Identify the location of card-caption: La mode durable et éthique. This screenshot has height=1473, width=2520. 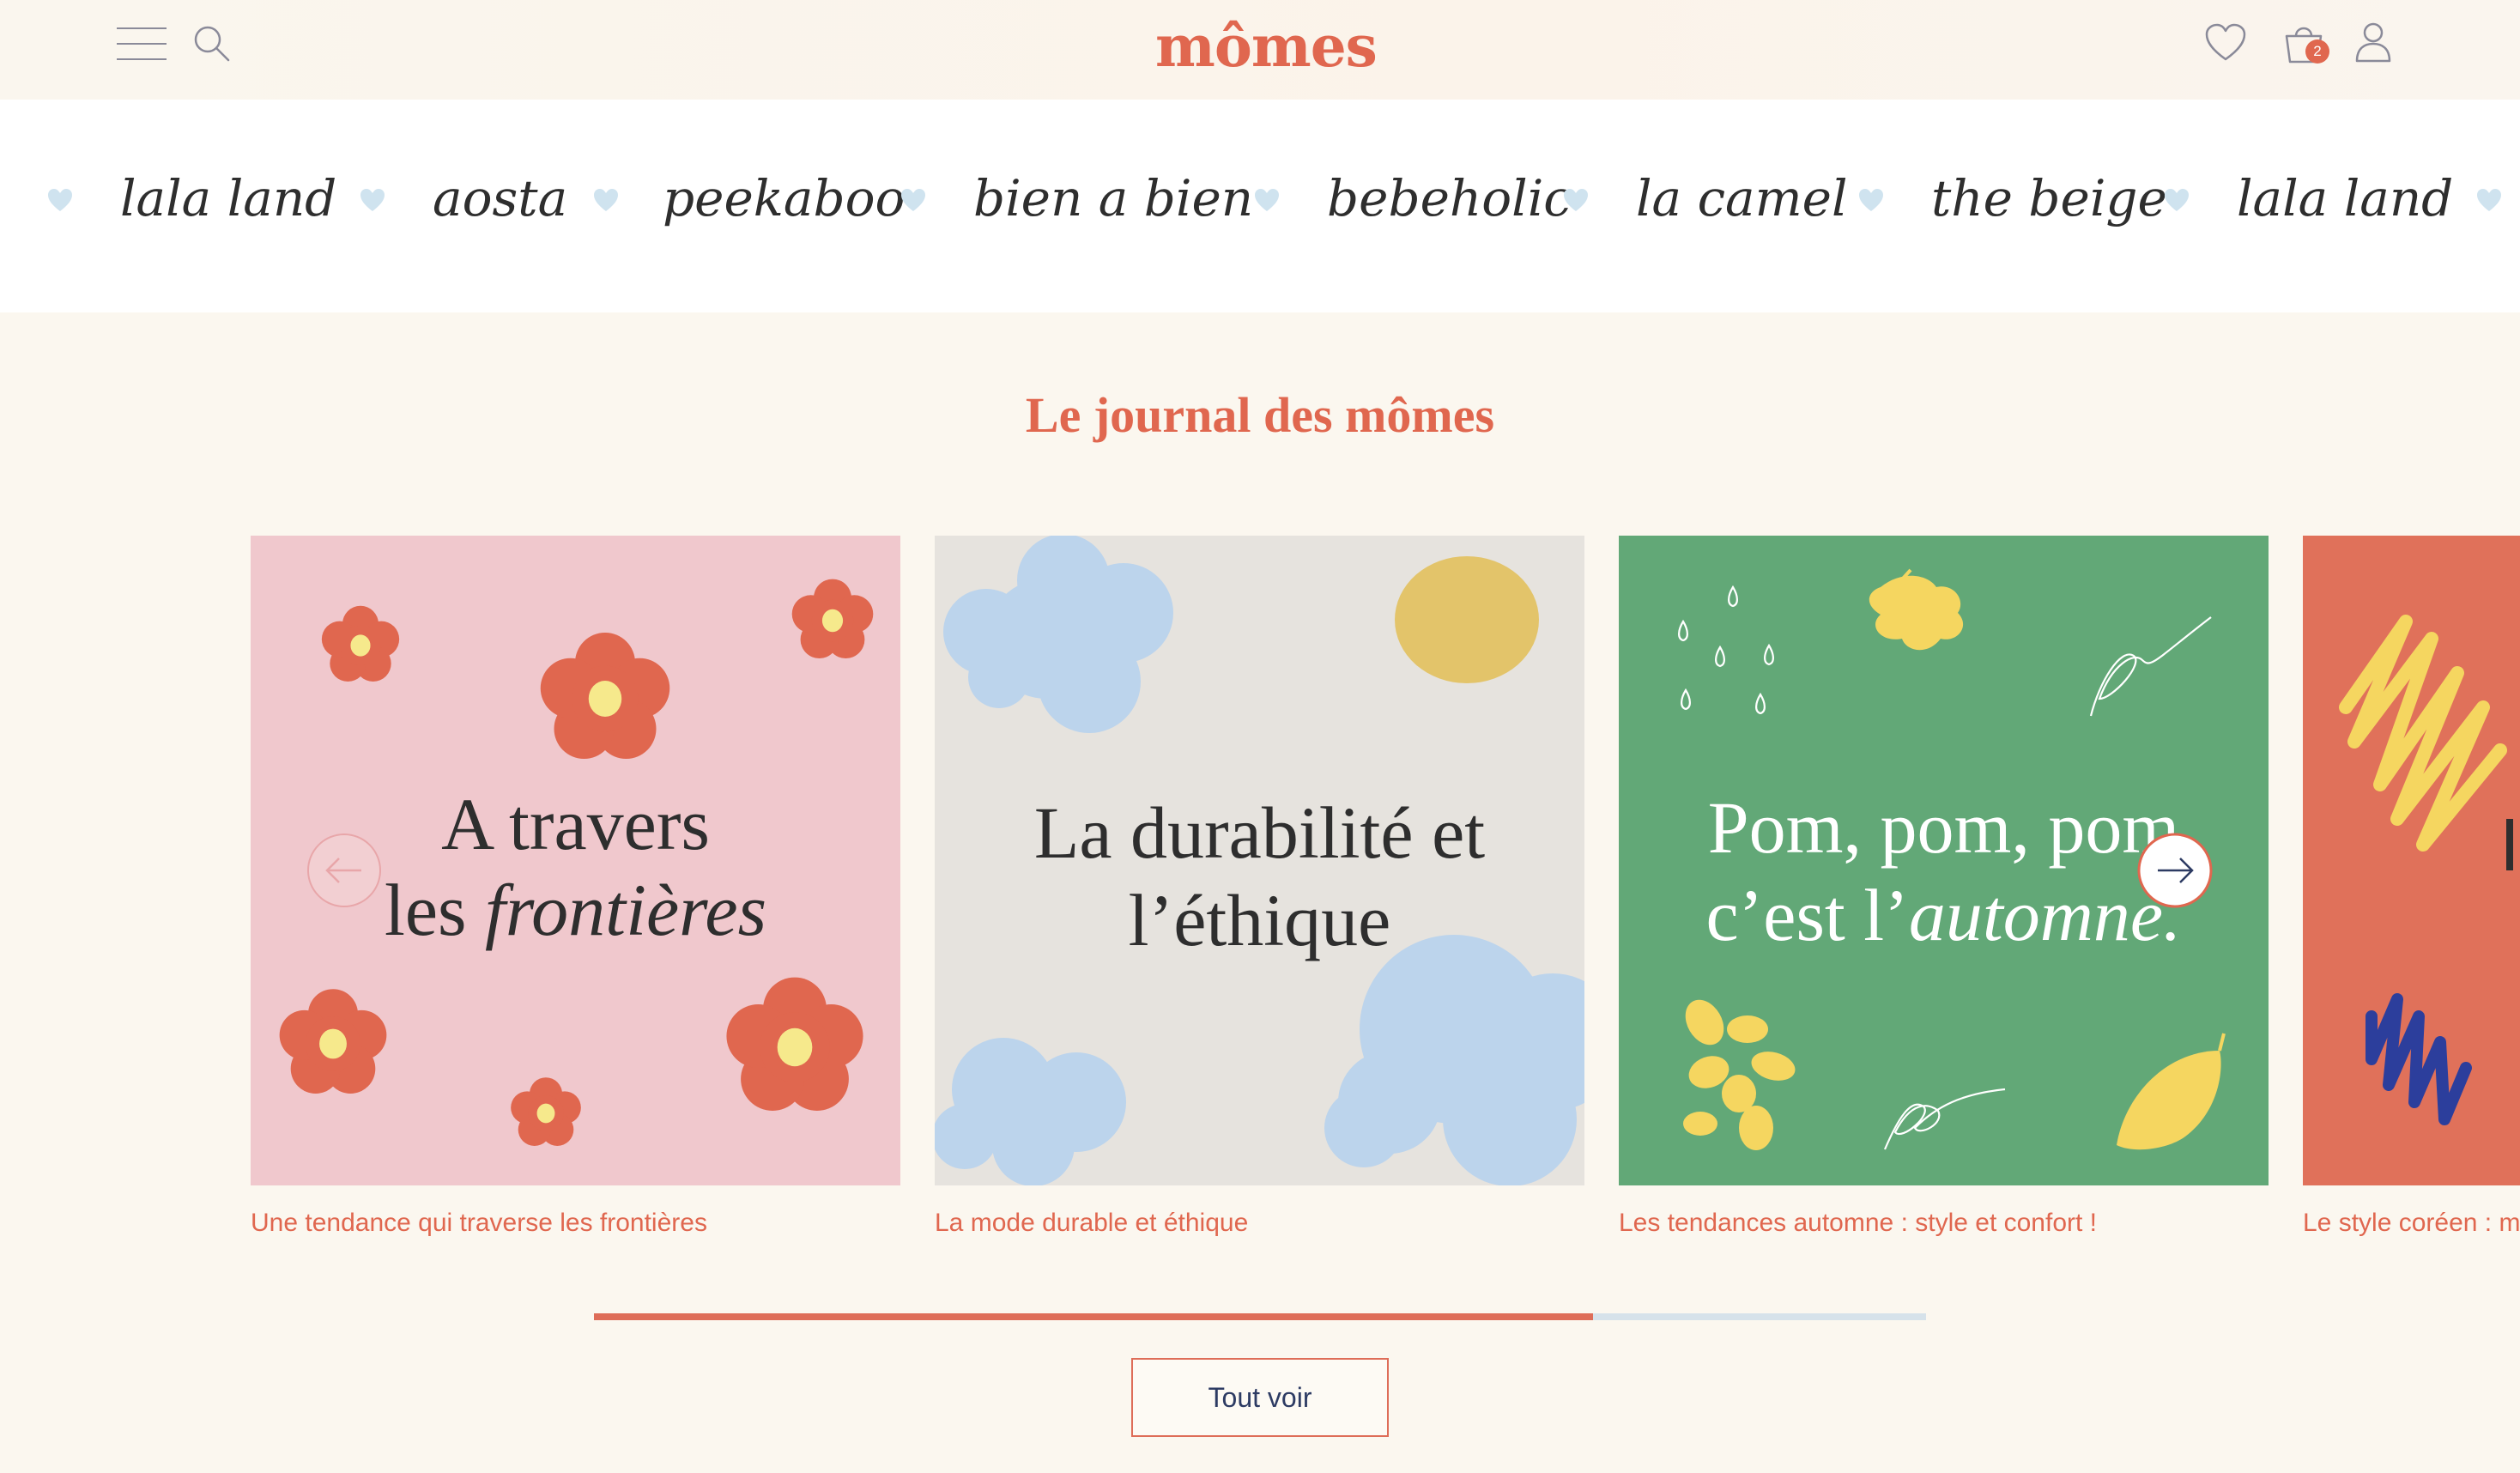
(1091, 1223).